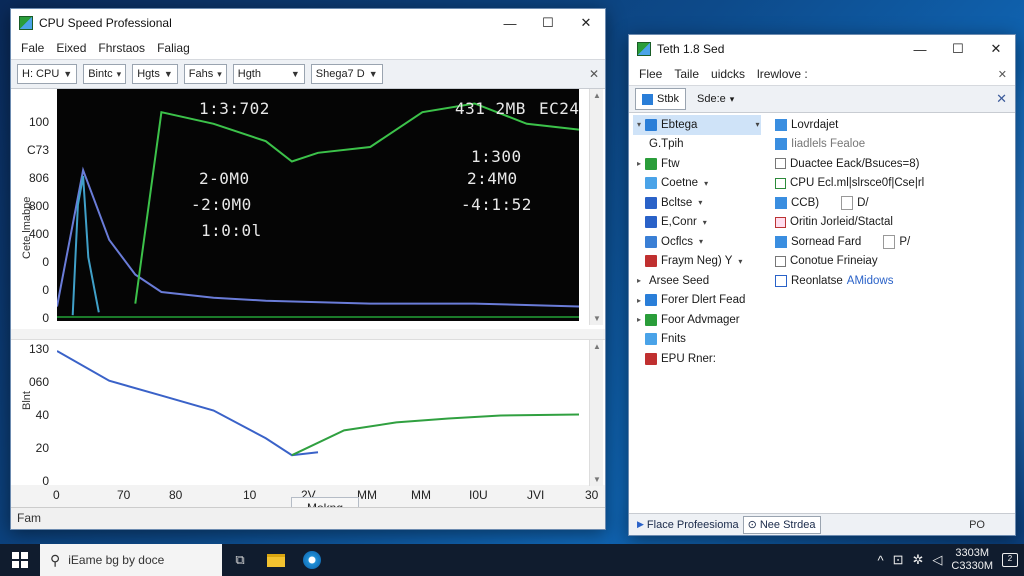  What do you see at coordinates (697, 223) in the screenshot?
I see `tree-item: E,Conr ▾` at bounding box center [697, 223].